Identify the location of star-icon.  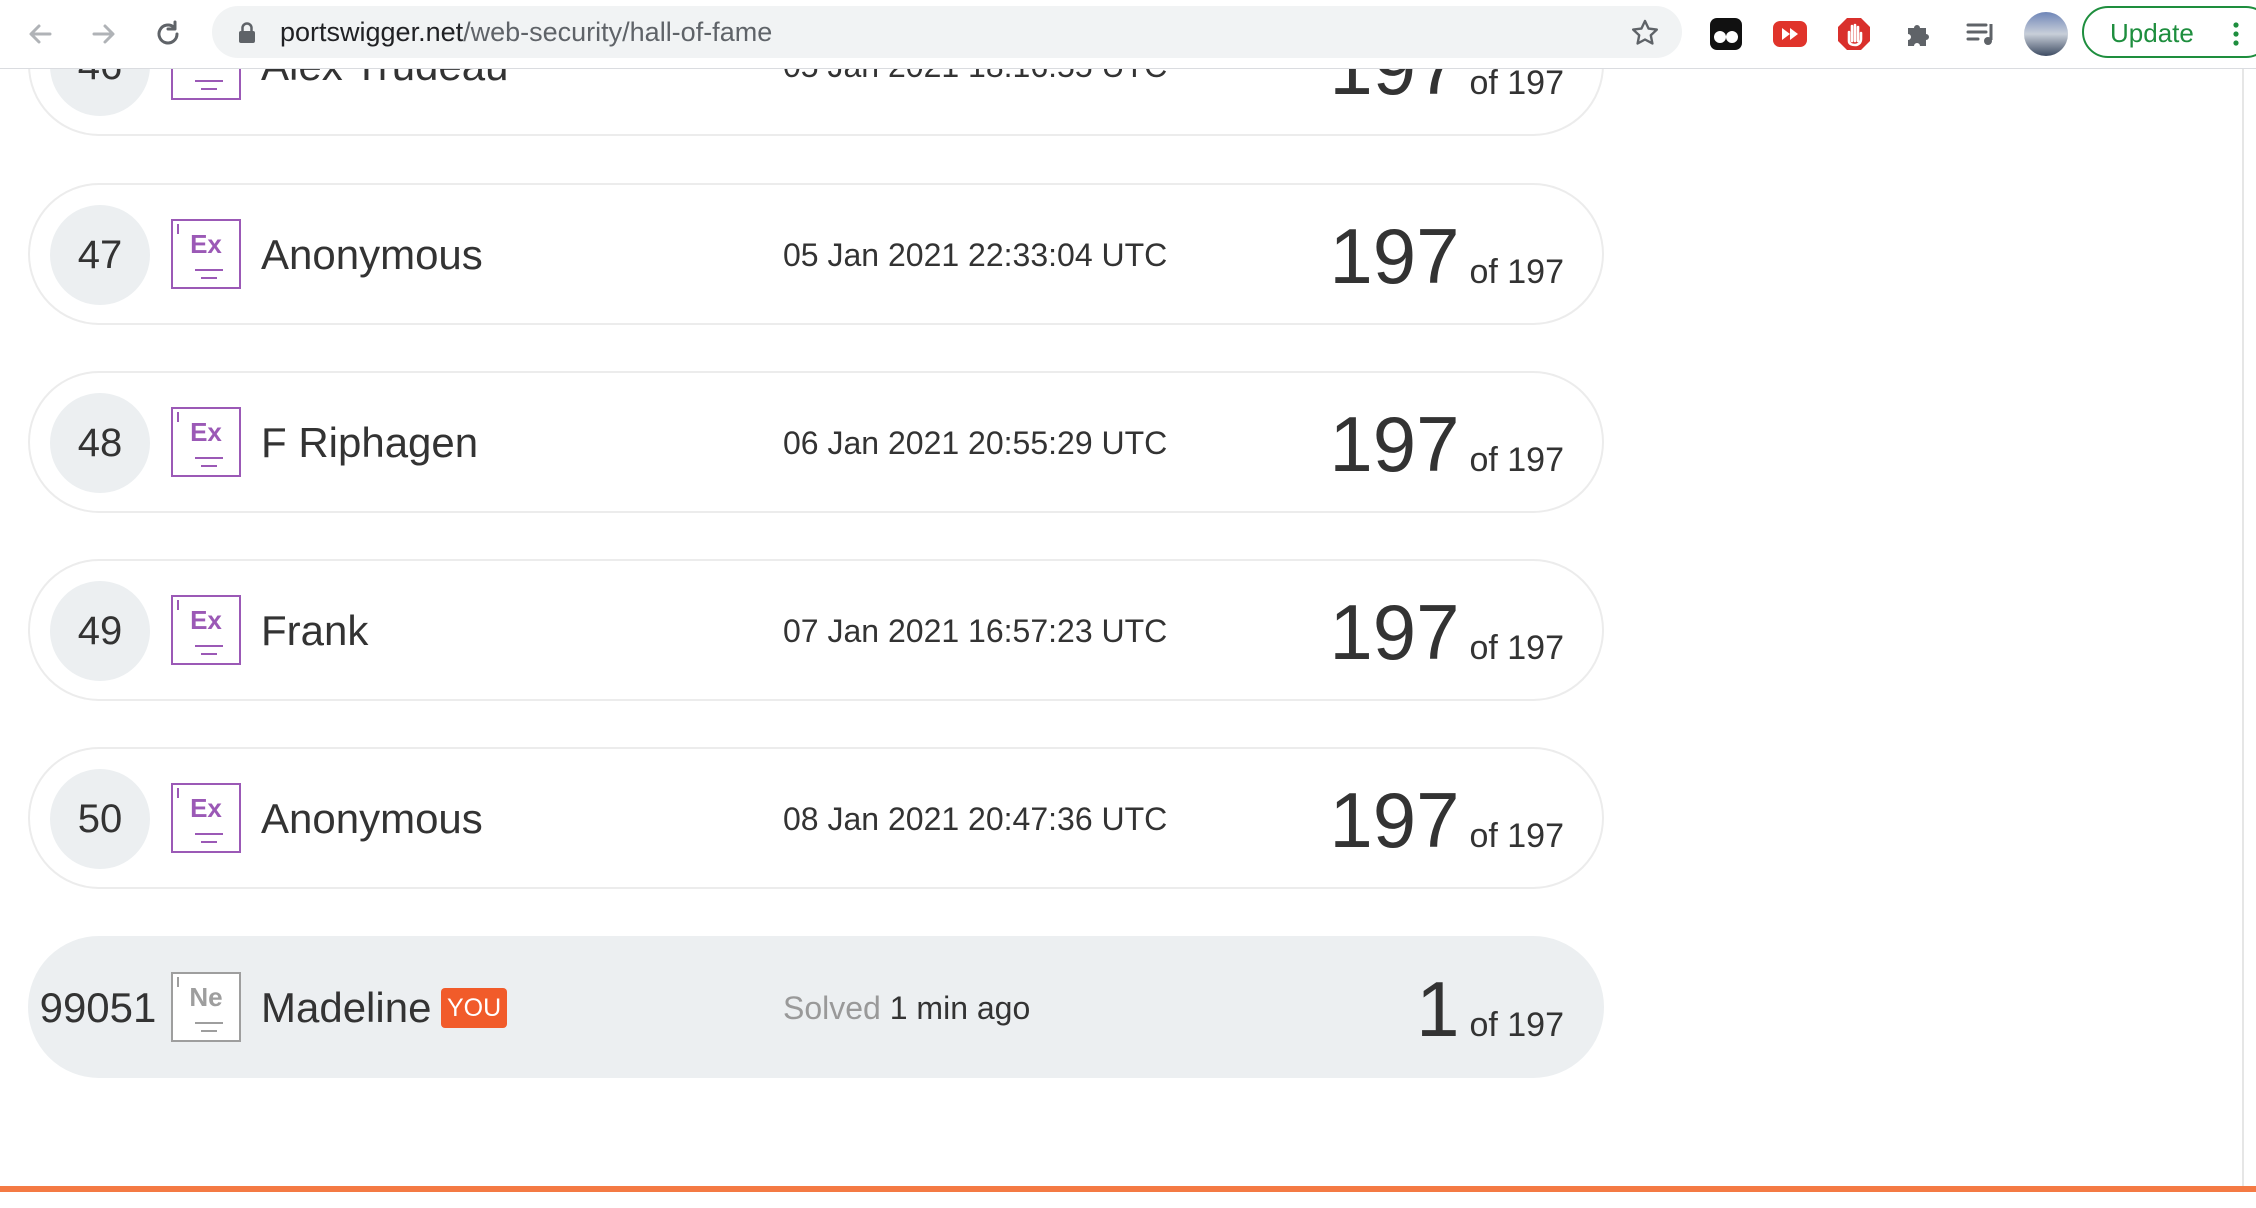
(1645, 33).